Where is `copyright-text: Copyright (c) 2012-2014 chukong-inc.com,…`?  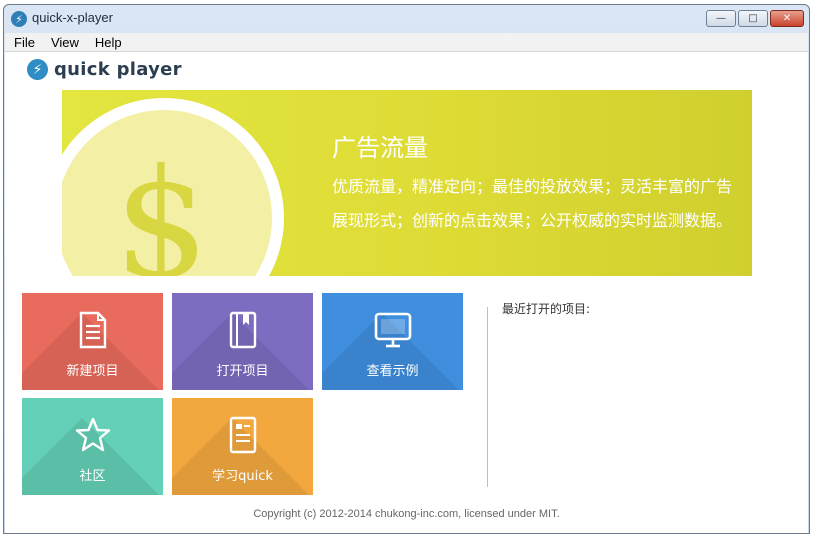
copyright-text: Copyright (c) 2012-2014 chukong-inc.com,… is located at coordinates (406, 514).